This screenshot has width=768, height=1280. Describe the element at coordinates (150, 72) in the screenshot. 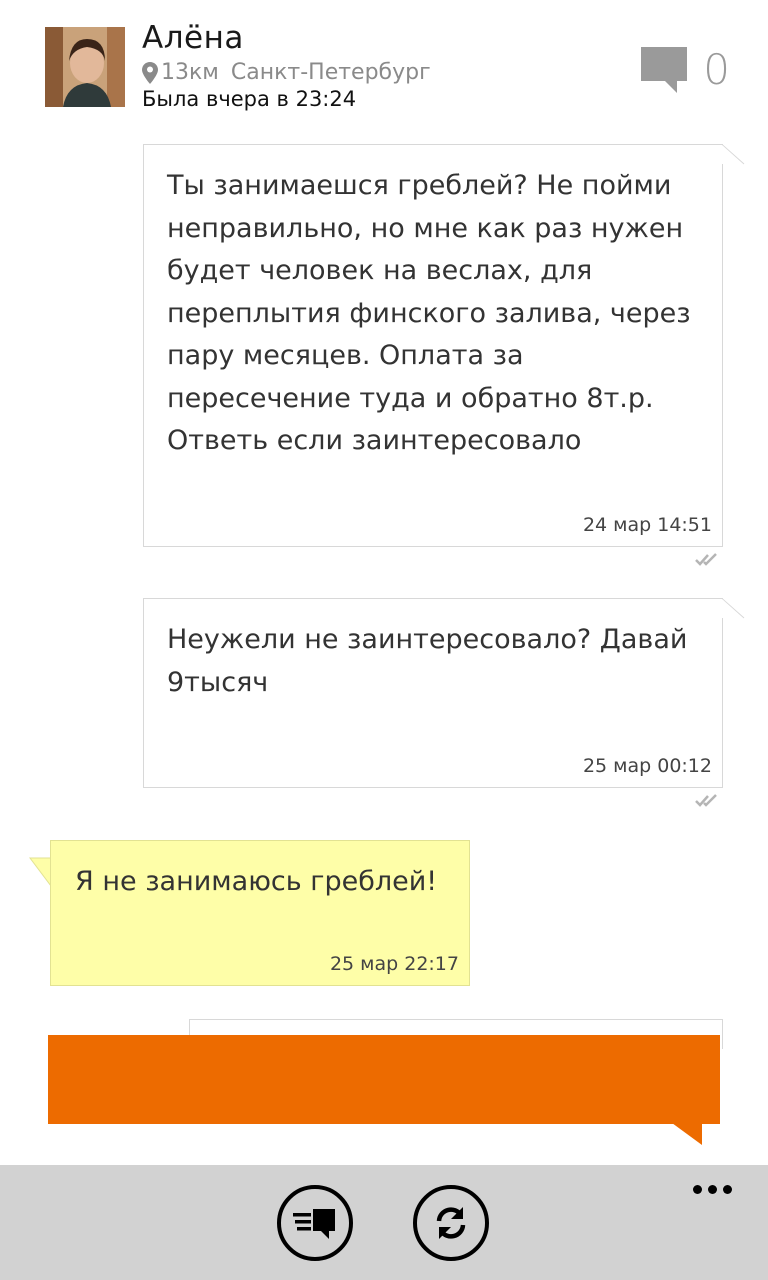

I see `map-pin-icon` at that location.